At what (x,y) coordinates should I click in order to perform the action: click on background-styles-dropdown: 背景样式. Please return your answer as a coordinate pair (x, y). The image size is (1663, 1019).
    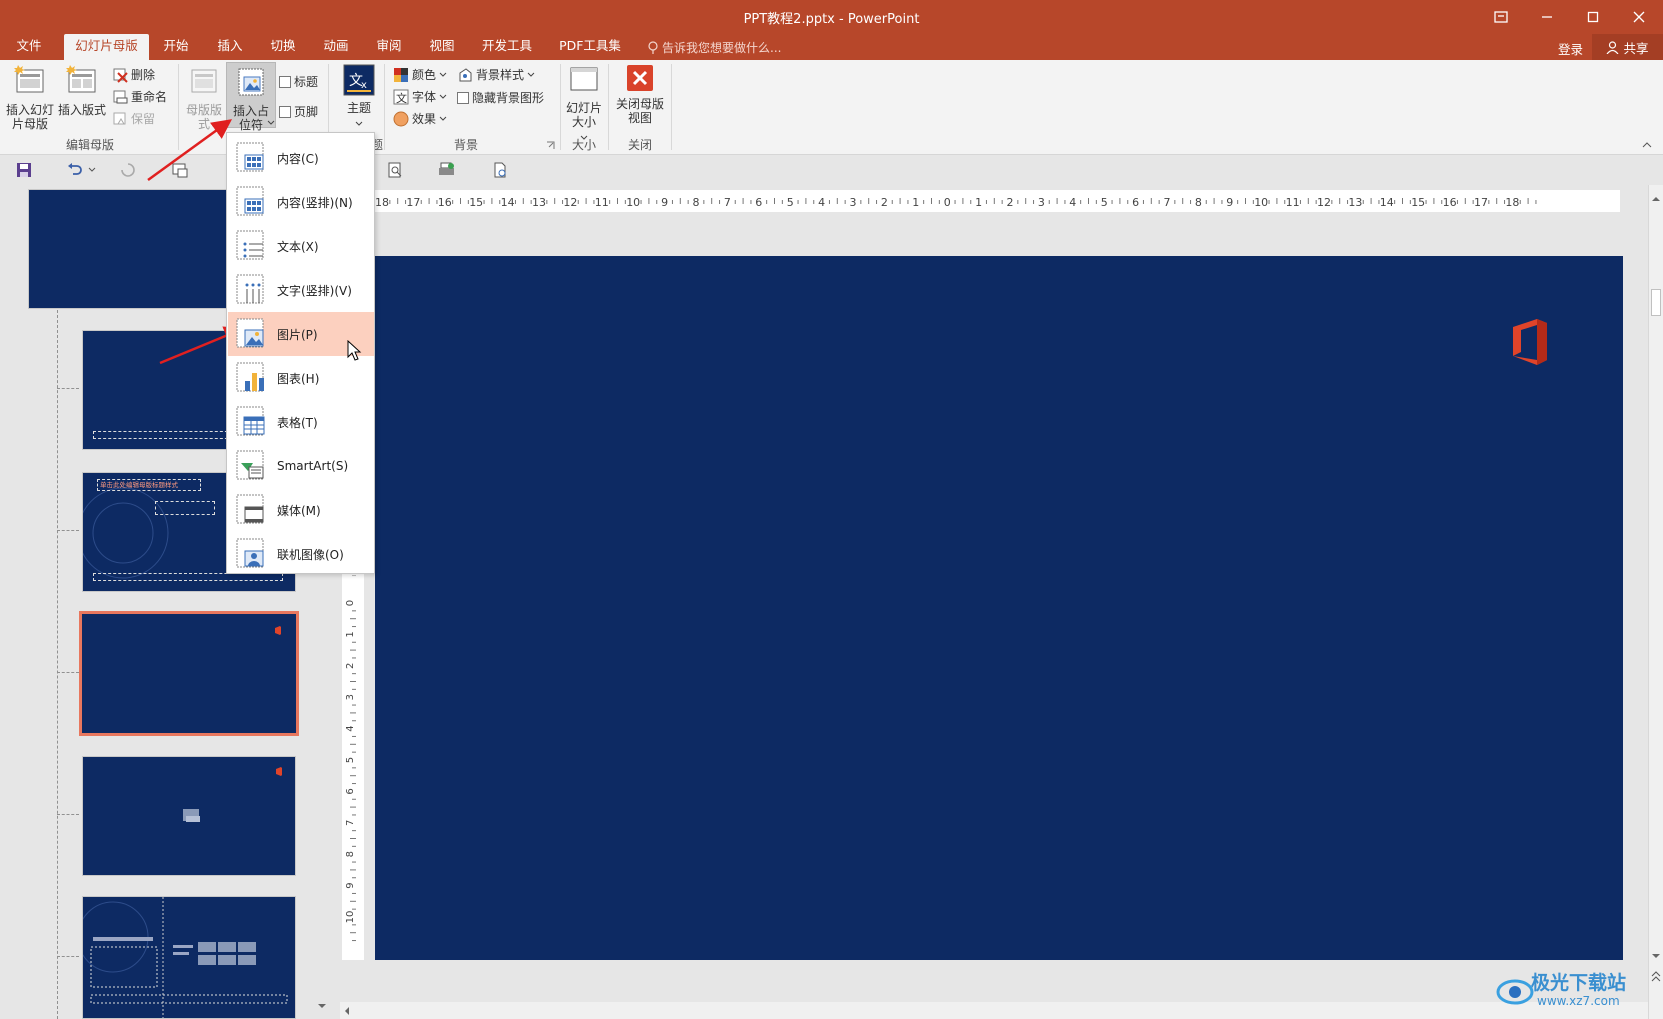
    Looking at the image, I should click on (496, 74).